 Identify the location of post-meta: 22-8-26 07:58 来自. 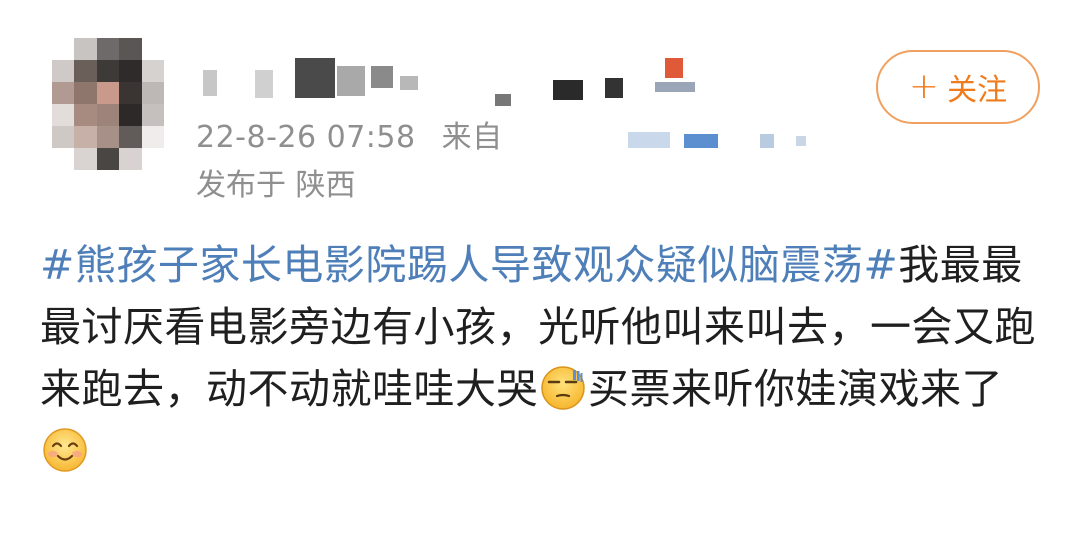
(349, 134).